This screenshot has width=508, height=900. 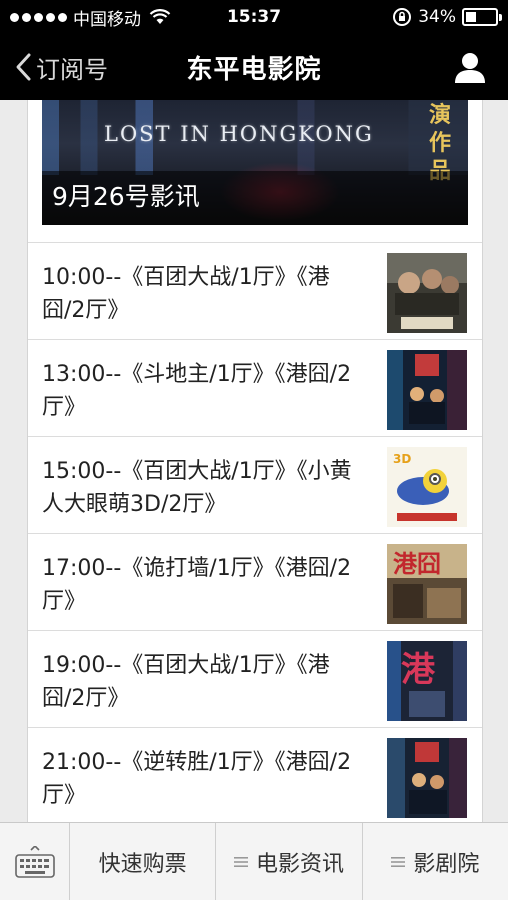 I want to click on keyboard-toggle-button, so click(x=35, y=861).